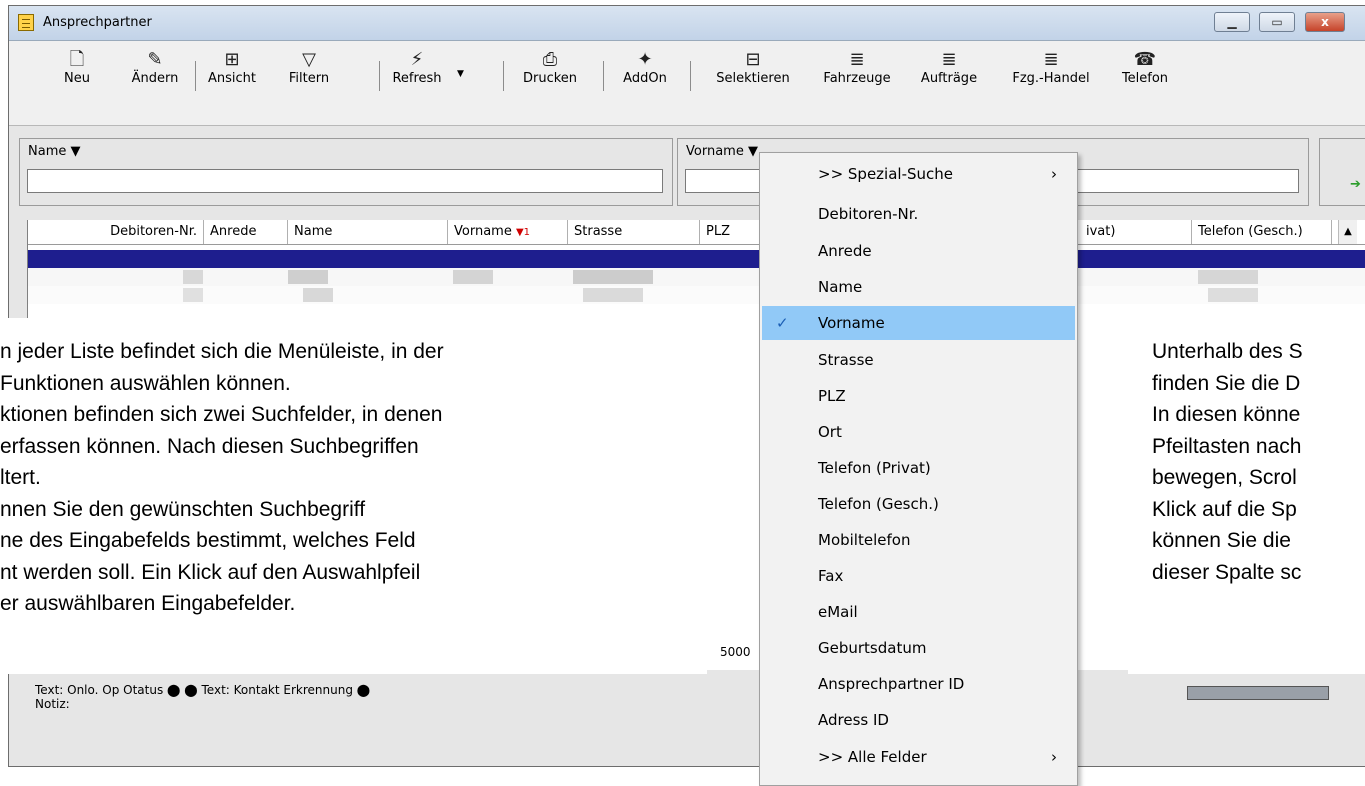  I want to click on notiz-label: Notiz:, so click(52, 704).